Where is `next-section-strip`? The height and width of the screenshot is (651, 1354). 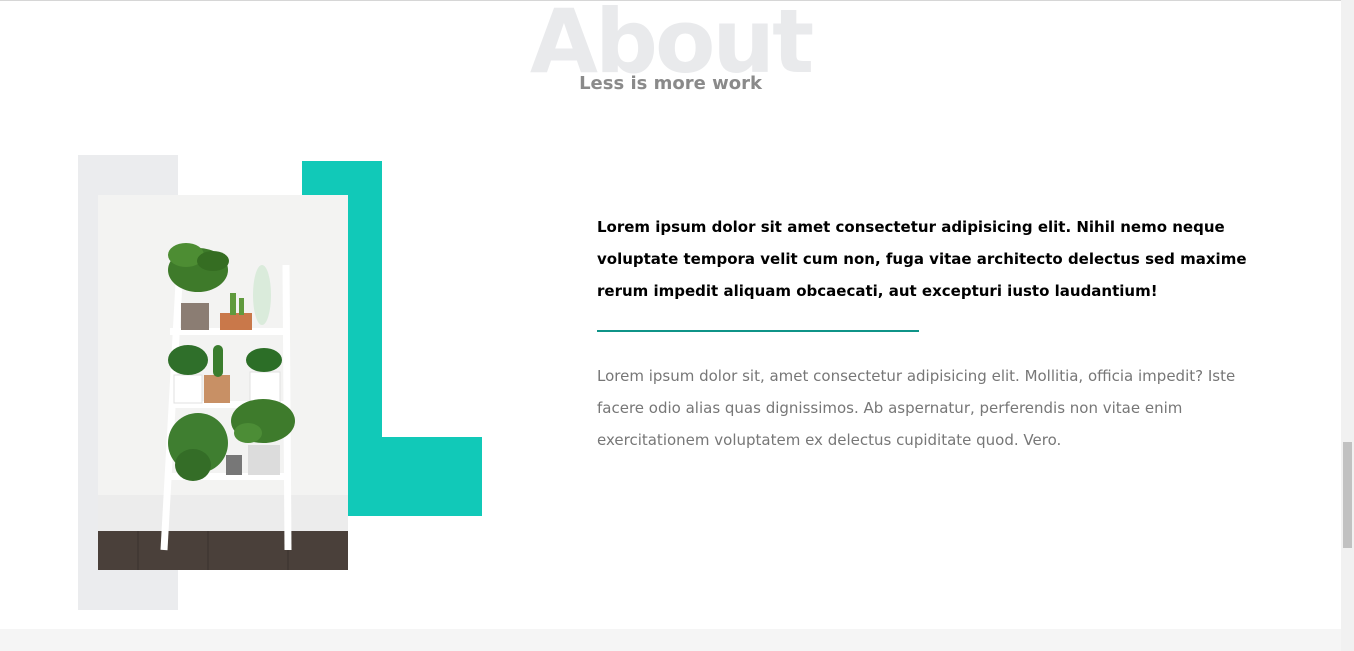 next-section-strip is located at coordinates (670, 640).